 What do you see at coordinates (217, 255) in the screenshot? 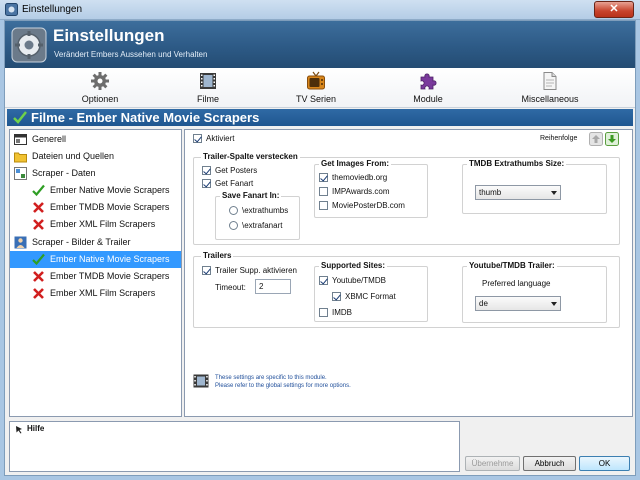
I see `trailers-title: Trailers` at bounding box center [217, 255].